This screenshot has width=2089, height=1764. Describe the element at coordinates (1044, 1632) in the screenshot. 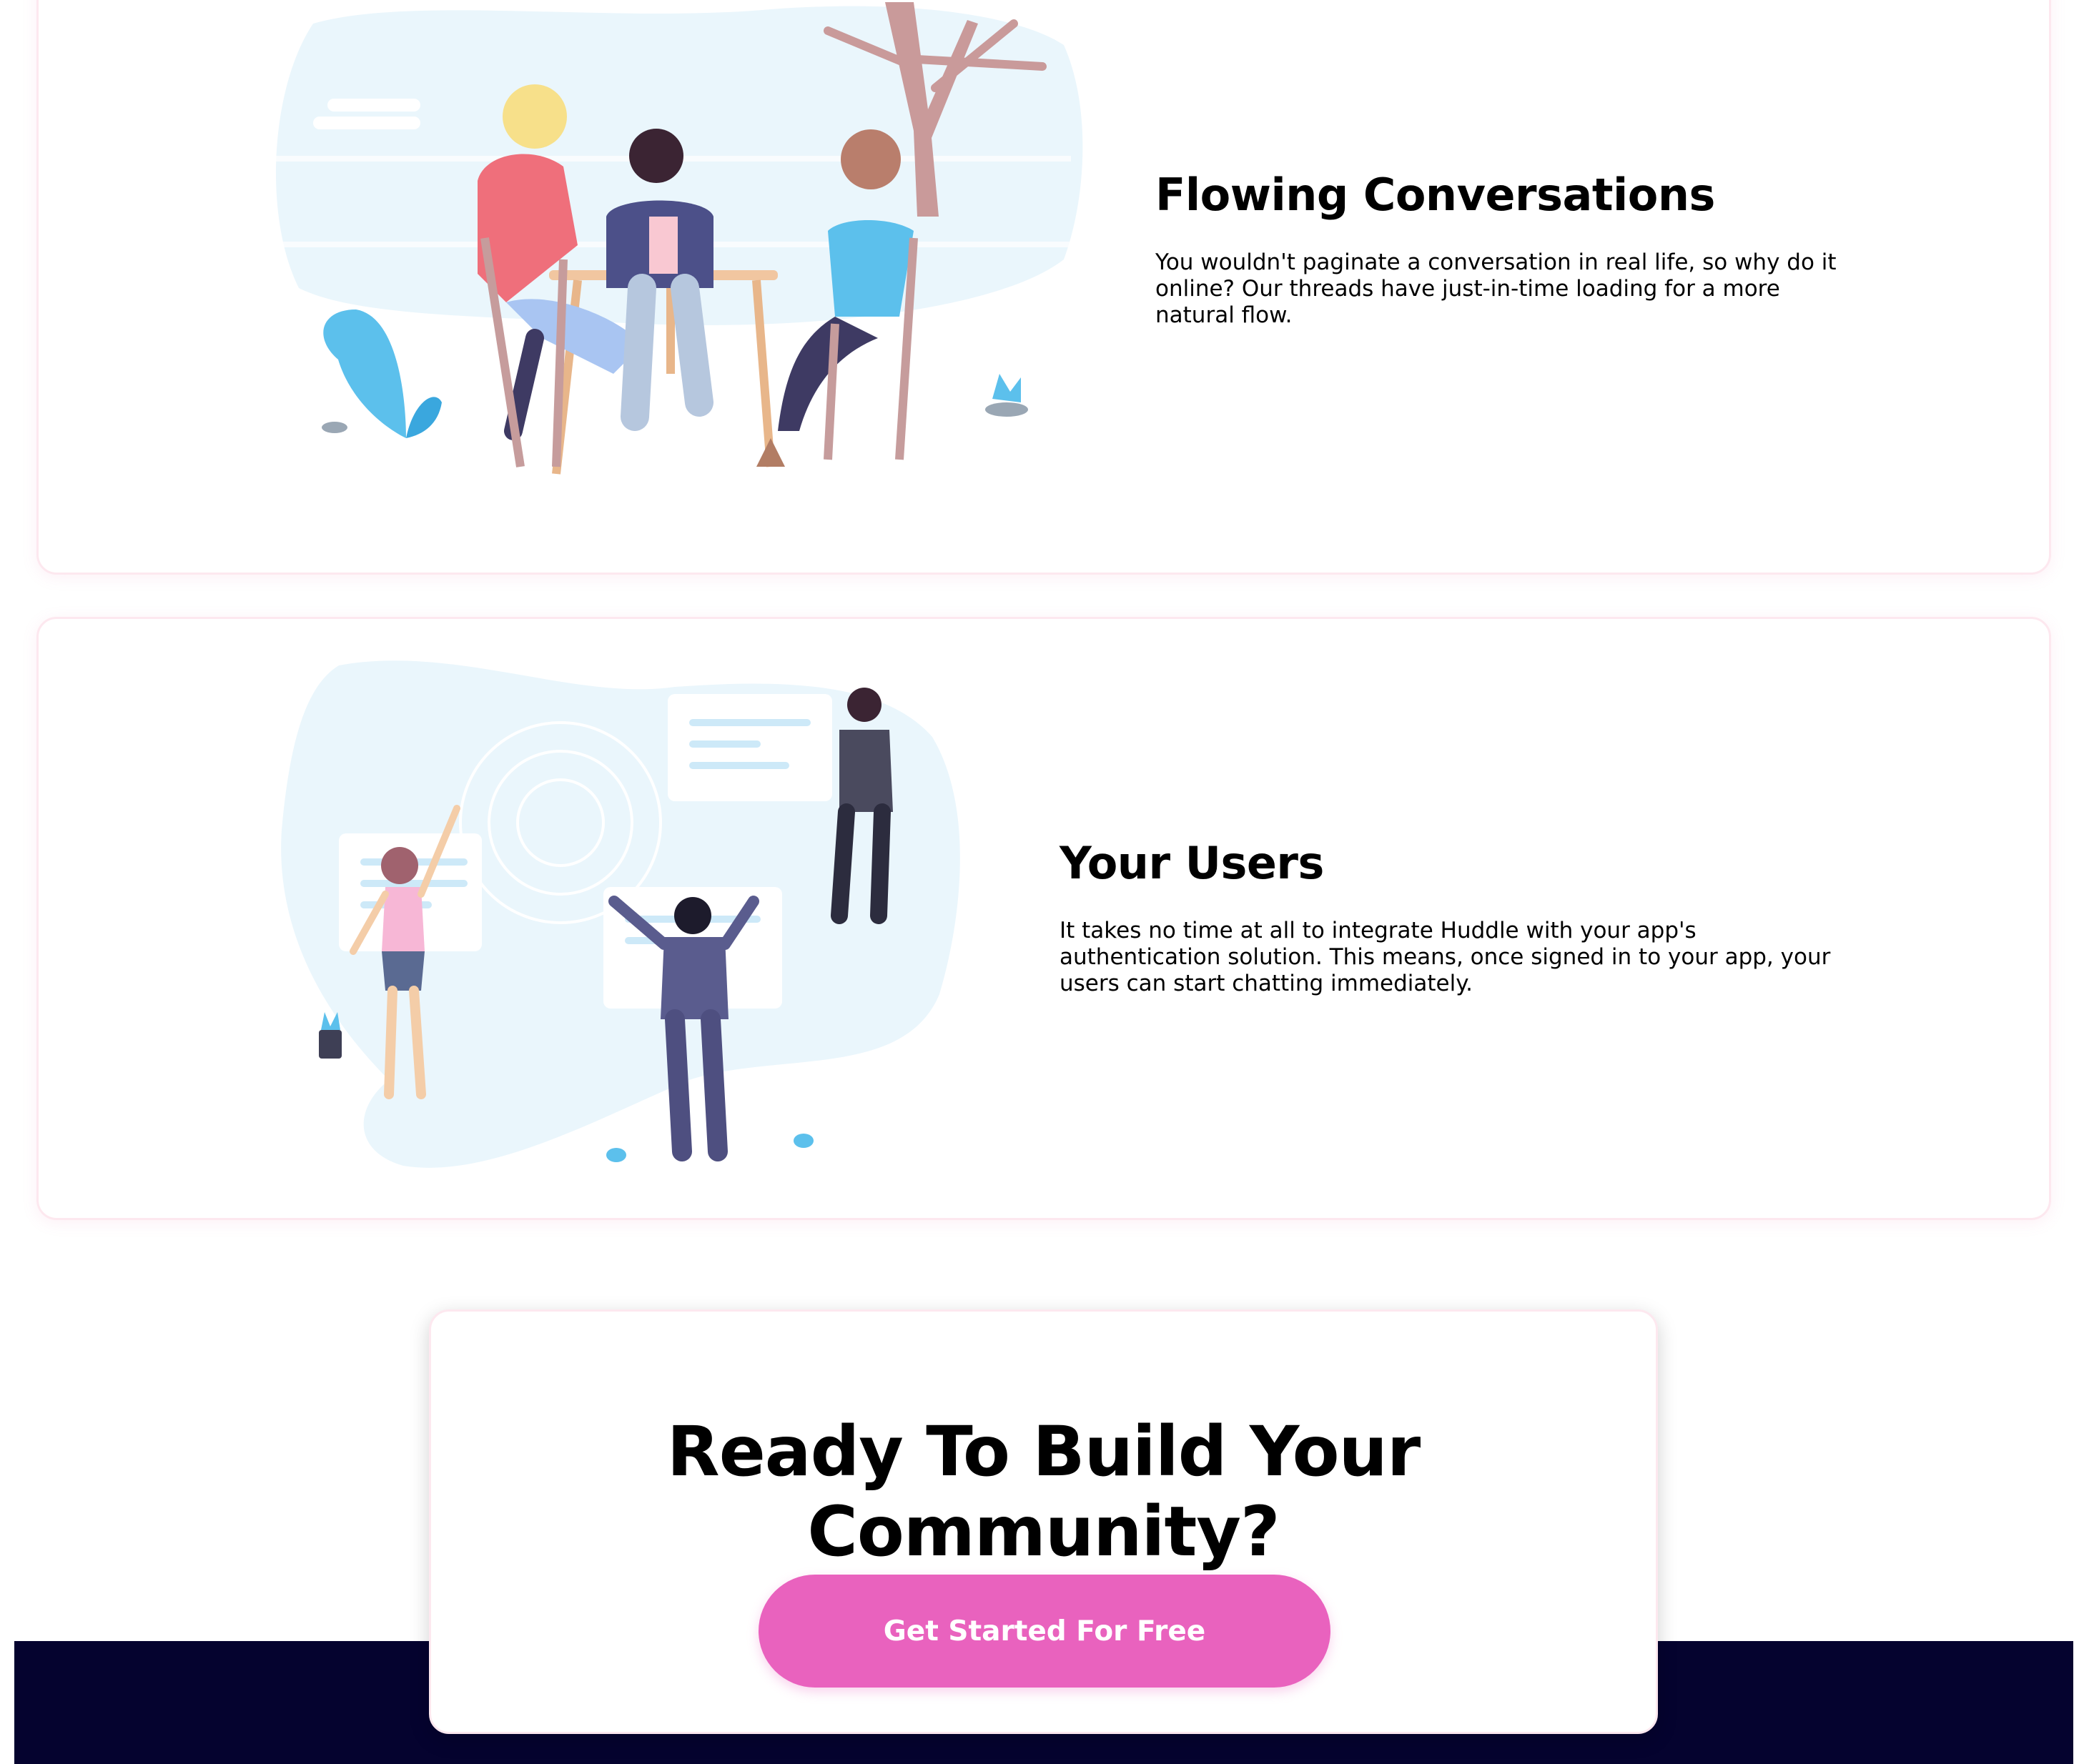

I see `get-started-button: Get Started For Free` at that location.